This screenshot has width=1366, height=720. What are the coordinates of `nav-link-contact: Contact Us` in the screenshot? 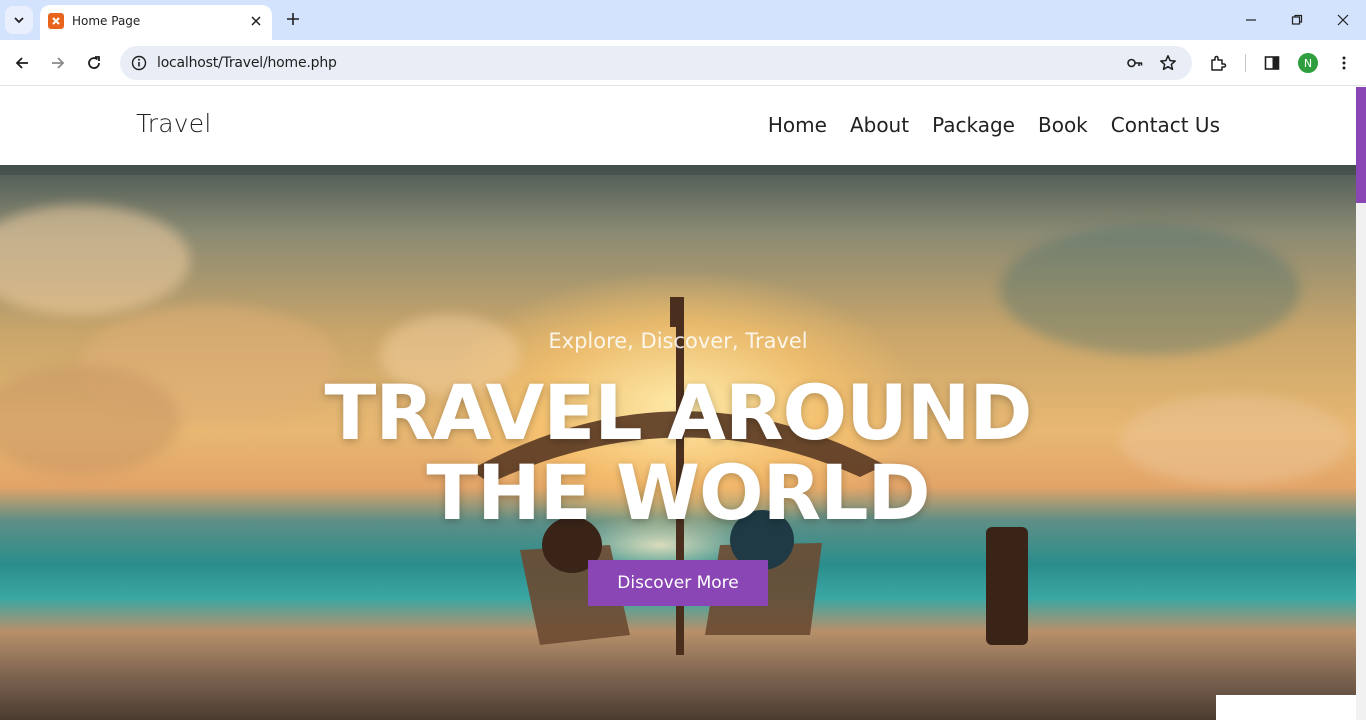 It's located at (1165, 125).